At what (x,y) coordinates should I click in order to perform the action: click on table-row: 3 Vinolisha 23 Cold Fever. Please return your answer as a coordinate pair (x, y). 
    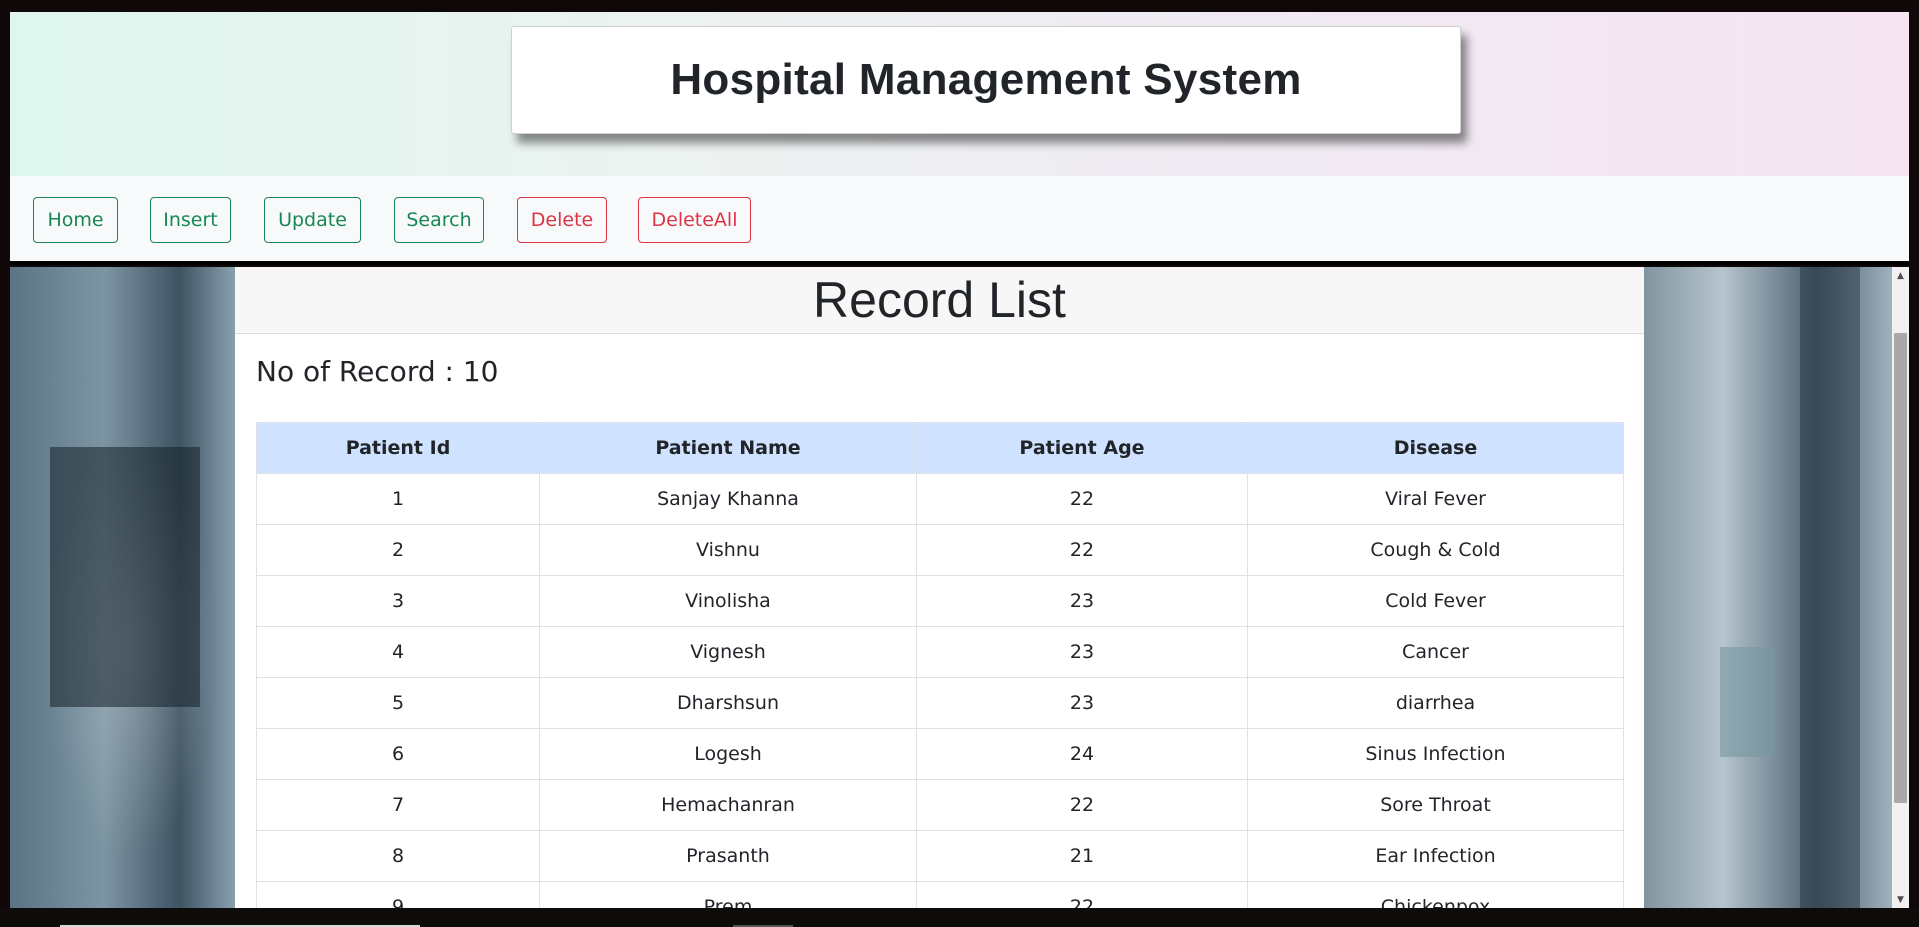
    Looking at the image, I should click on (940, 601).